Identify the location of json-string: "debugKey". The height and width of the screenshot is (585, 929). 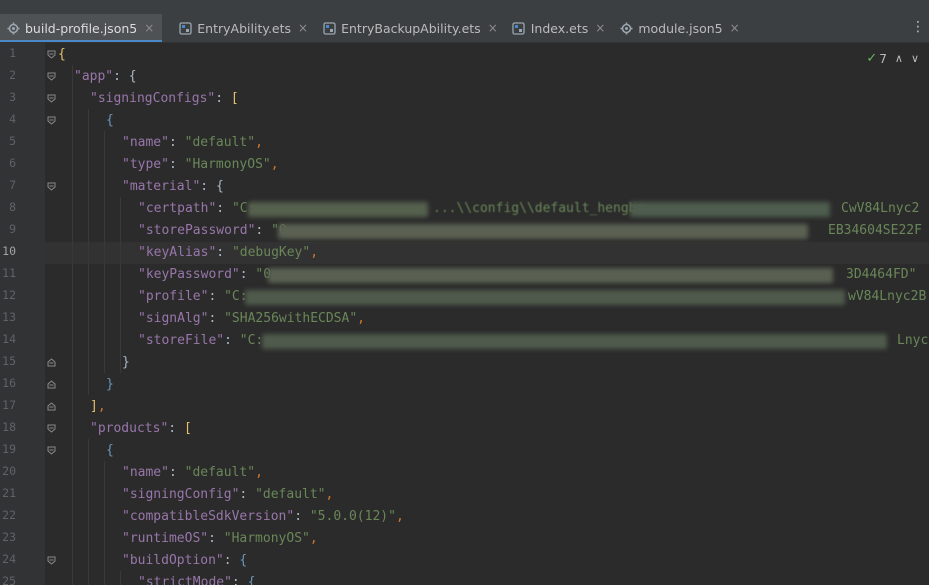
(271, 252).